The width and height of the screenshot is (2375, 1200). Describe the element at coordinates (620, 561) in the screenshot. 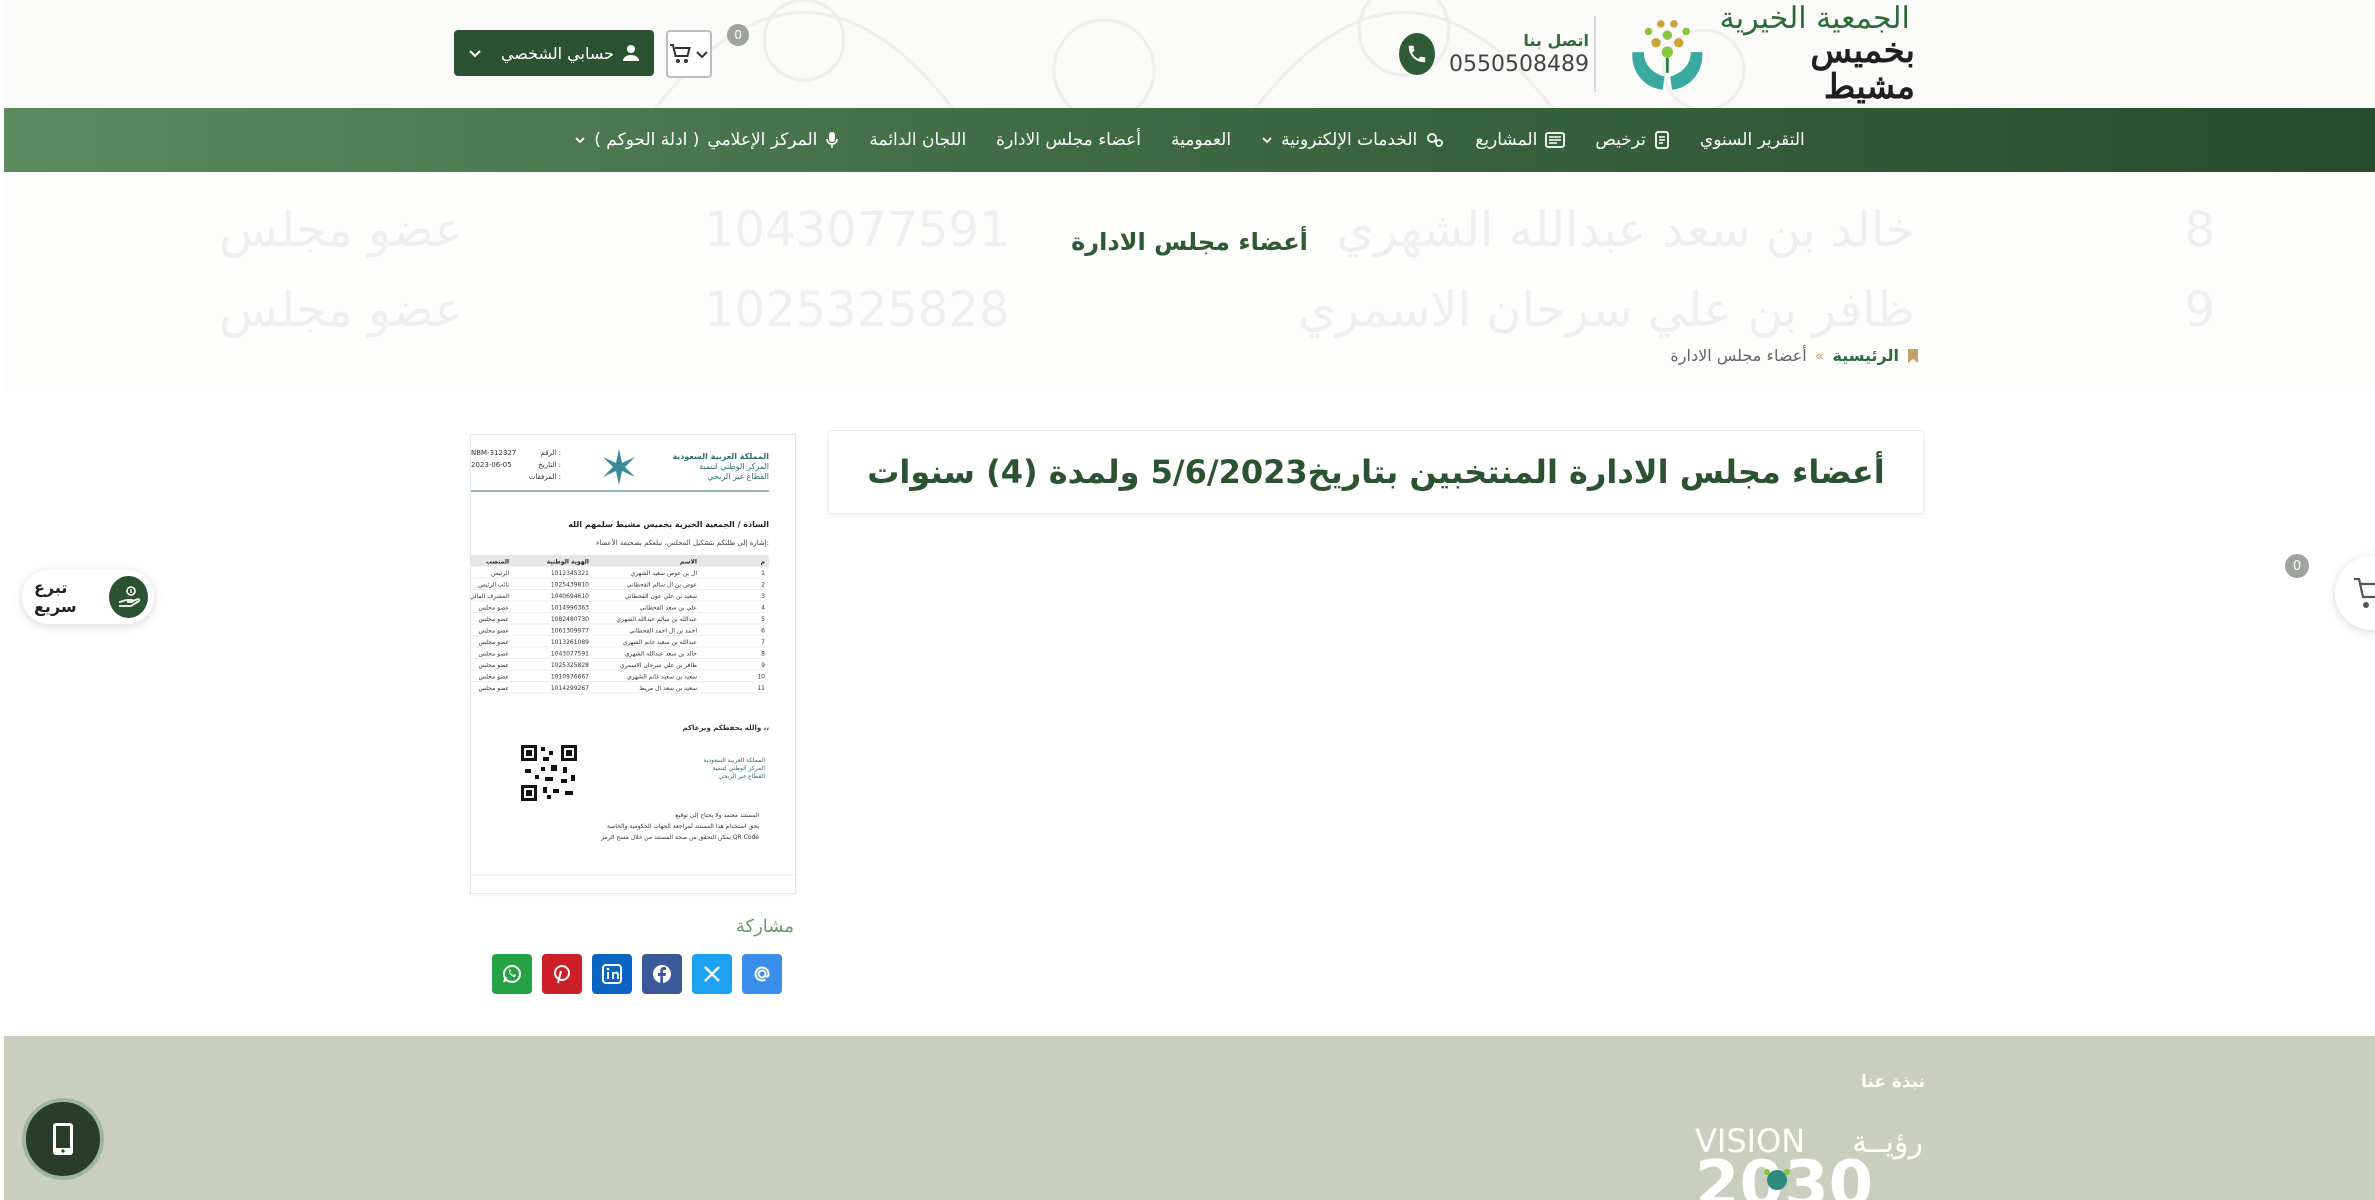

I see `doc-table-header-bg` at that location.